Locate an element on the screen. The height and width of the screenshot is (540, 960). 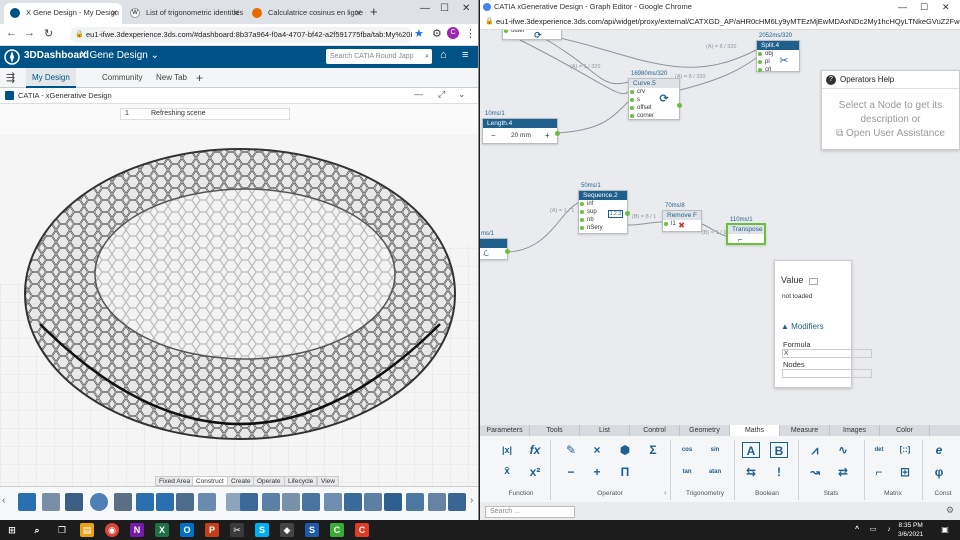
pencil-icon: ✎ is located at coordinates (571, 450).